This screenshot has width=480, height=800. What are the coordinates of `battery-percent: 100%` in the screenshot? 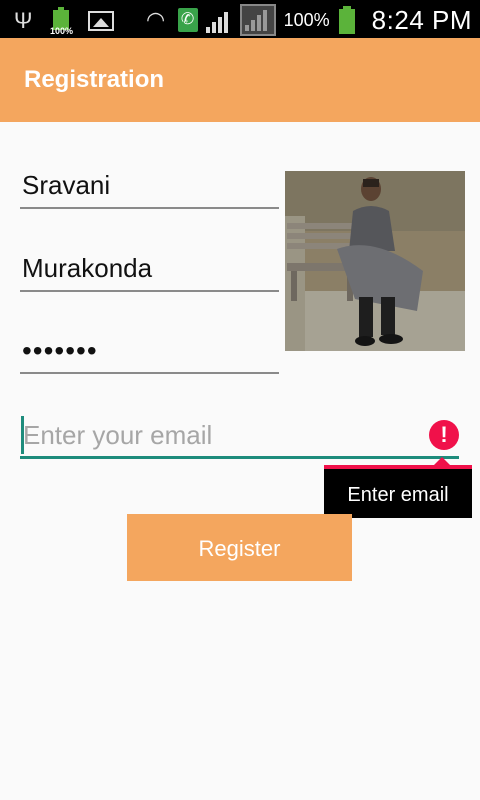 It's located at (306, 19).